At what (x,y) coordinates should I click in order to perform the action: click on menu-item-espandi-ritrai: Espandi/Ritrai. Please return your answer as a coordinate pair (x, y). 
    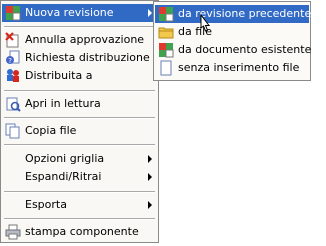
    Looking at the image, I should click on (79, 177).